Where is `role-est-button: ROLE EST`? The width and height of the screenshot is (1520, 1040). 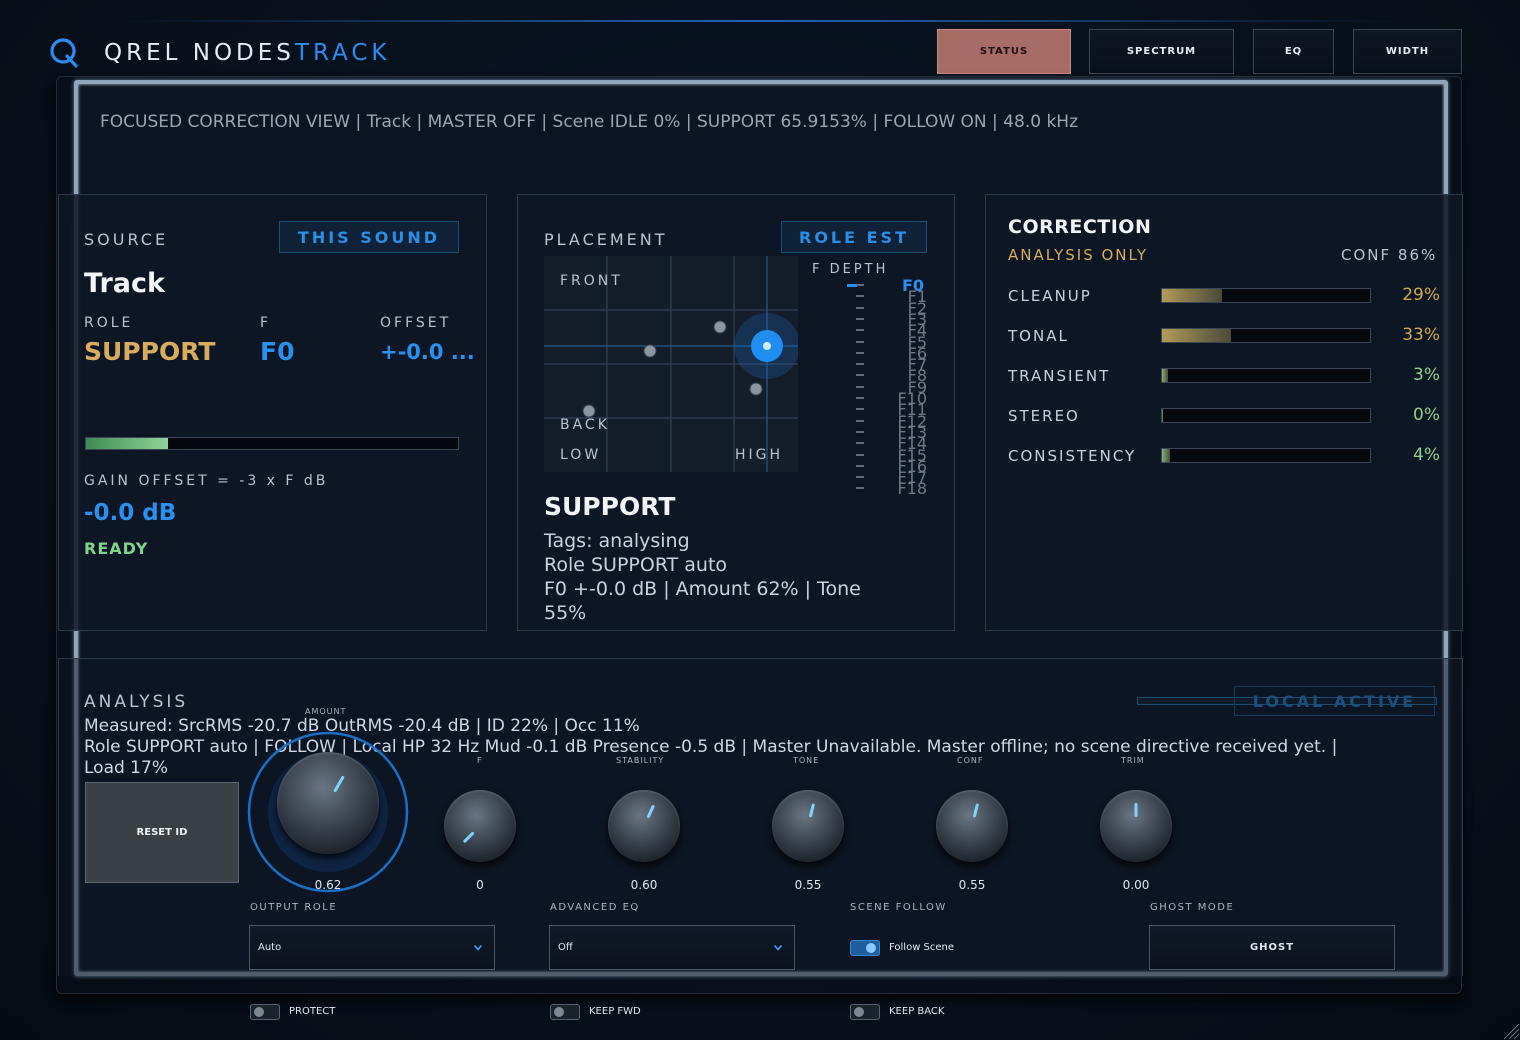
role-est-button: ROLE EST is located at coordinates (854, 237).